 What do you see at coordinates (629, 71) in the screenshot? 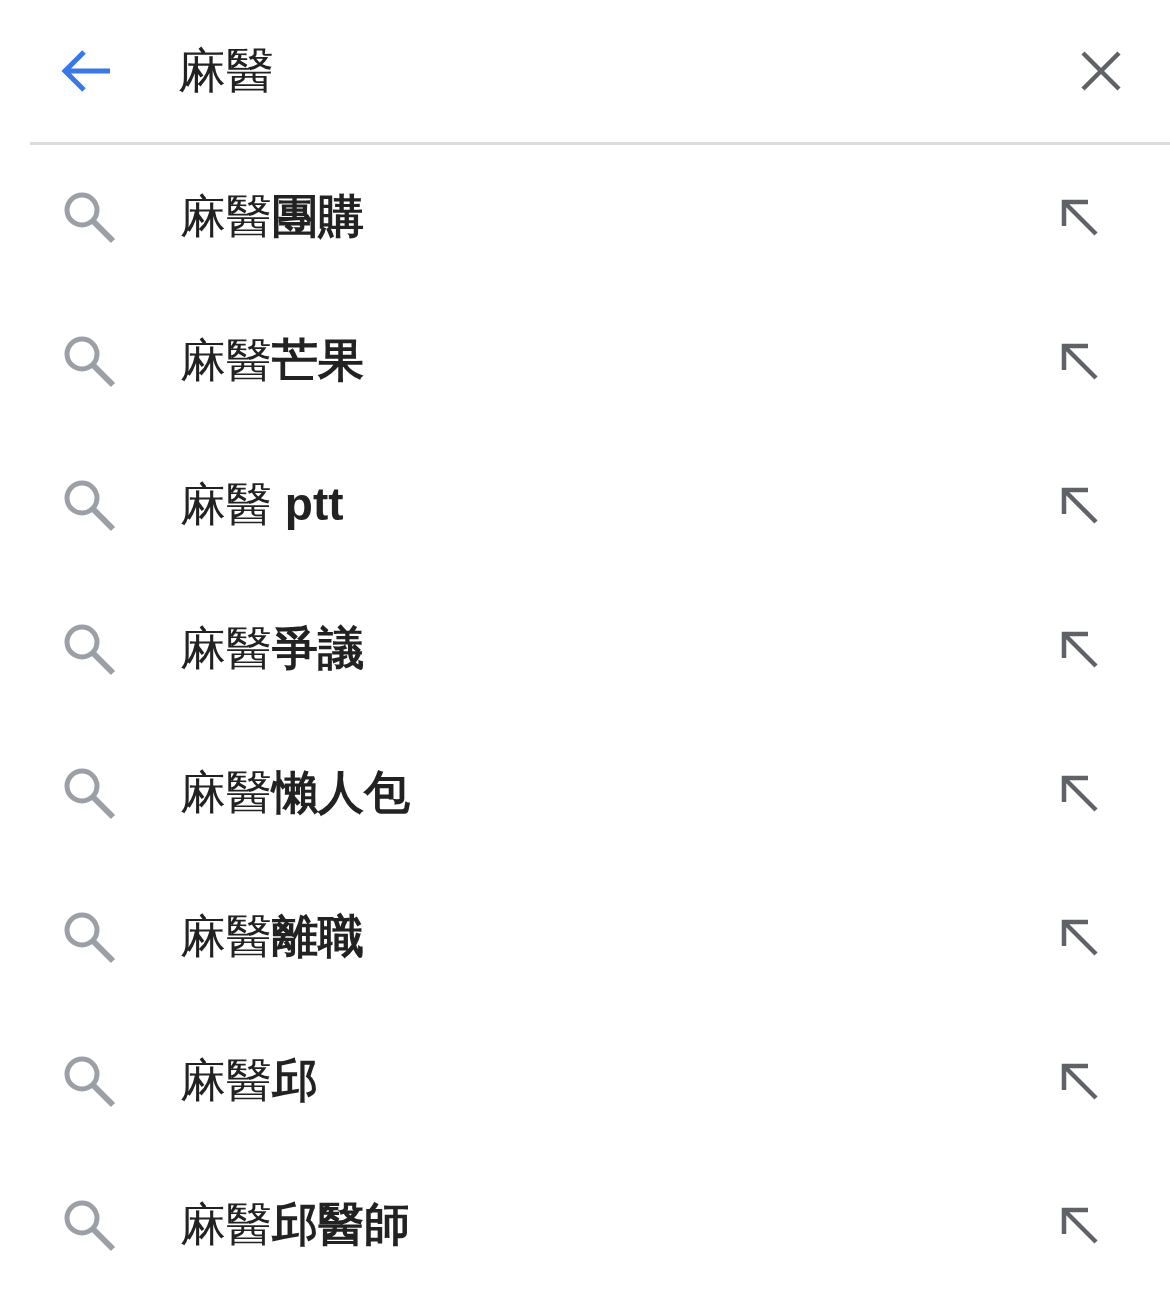
I see `search-field: 麻醫` at bounding box center [629, 71].